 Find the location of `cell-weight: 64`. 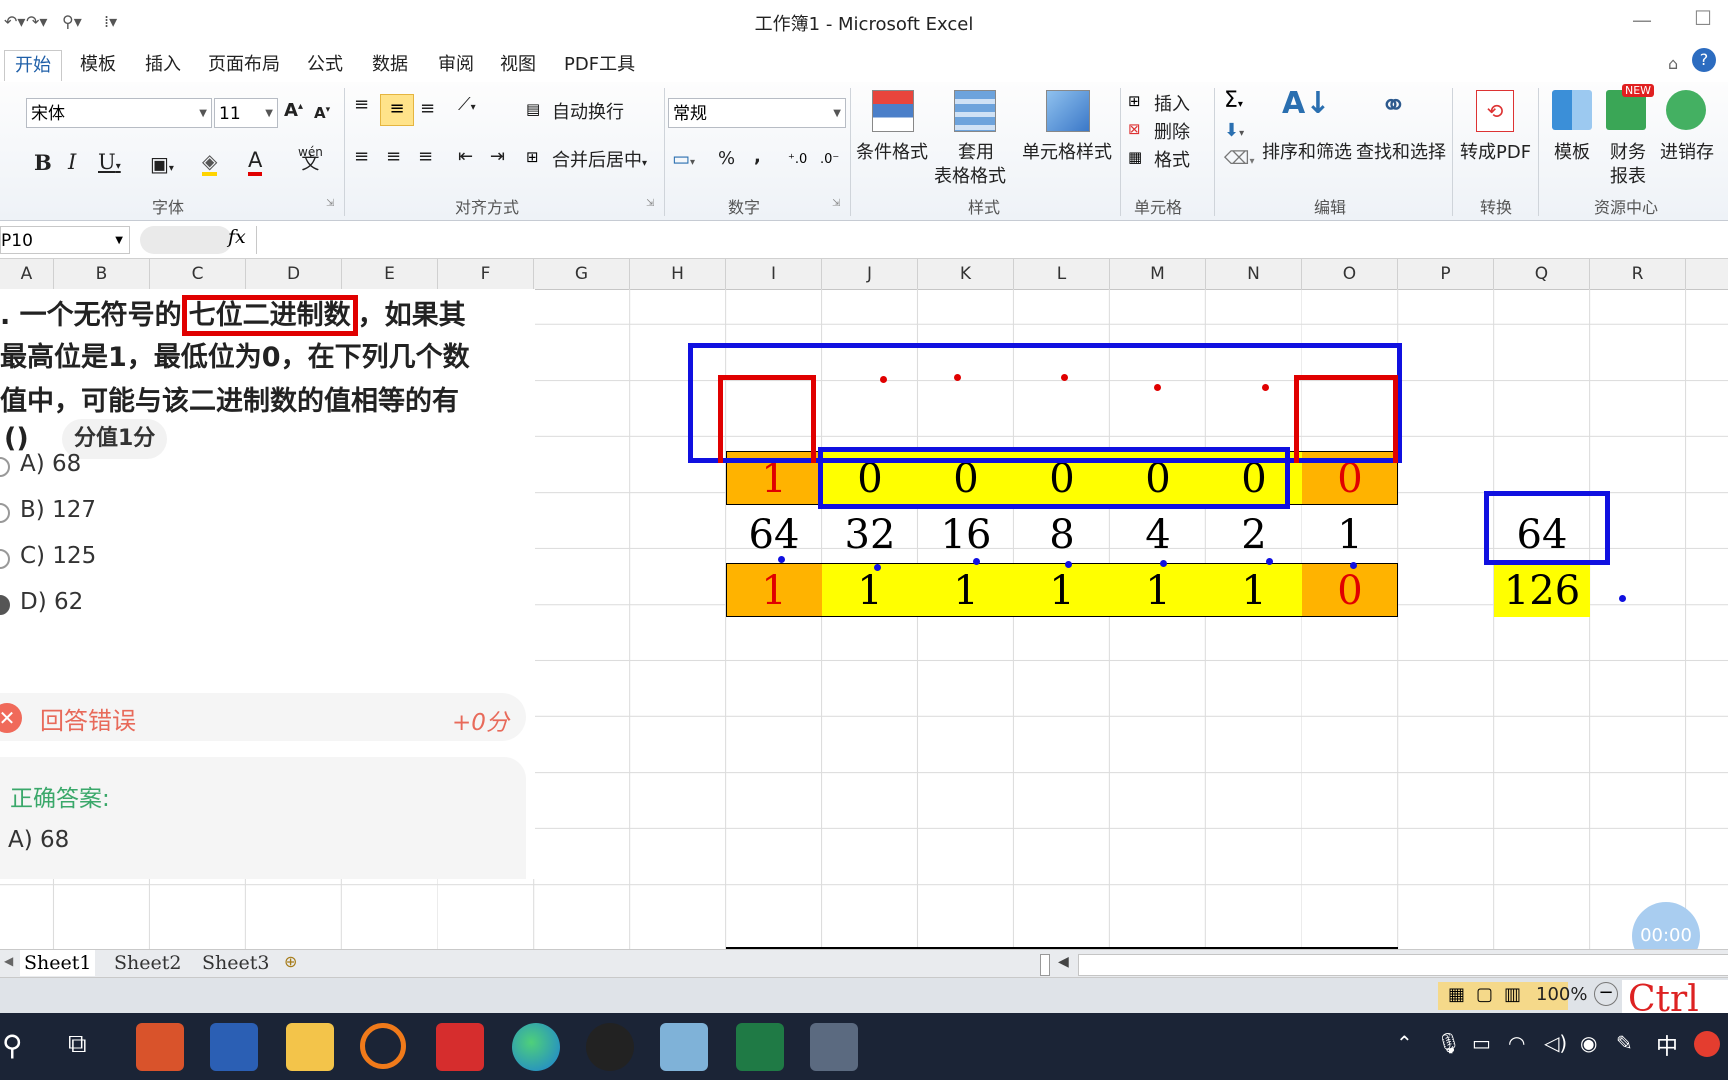

cell-weight: 64 is located at coordinates (774, 534).